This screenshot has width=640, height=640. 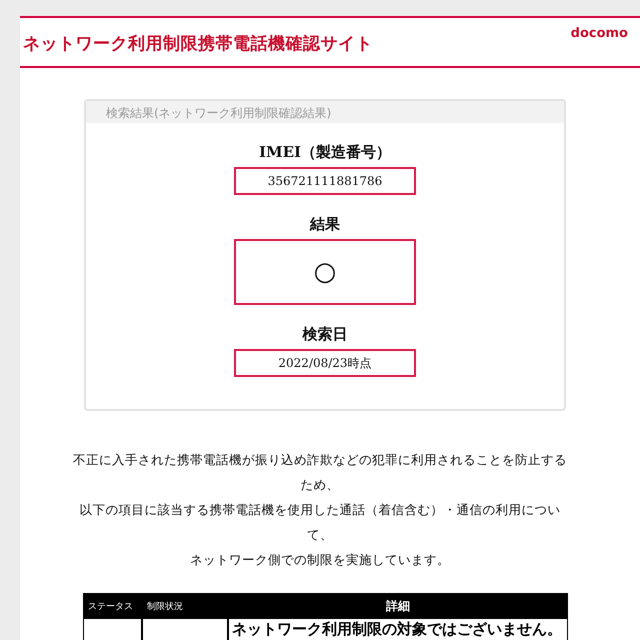 What do you see at coordinates (325, 272) in the screenshot?
I see `result-box: ○` at bounding box center [325, 272].